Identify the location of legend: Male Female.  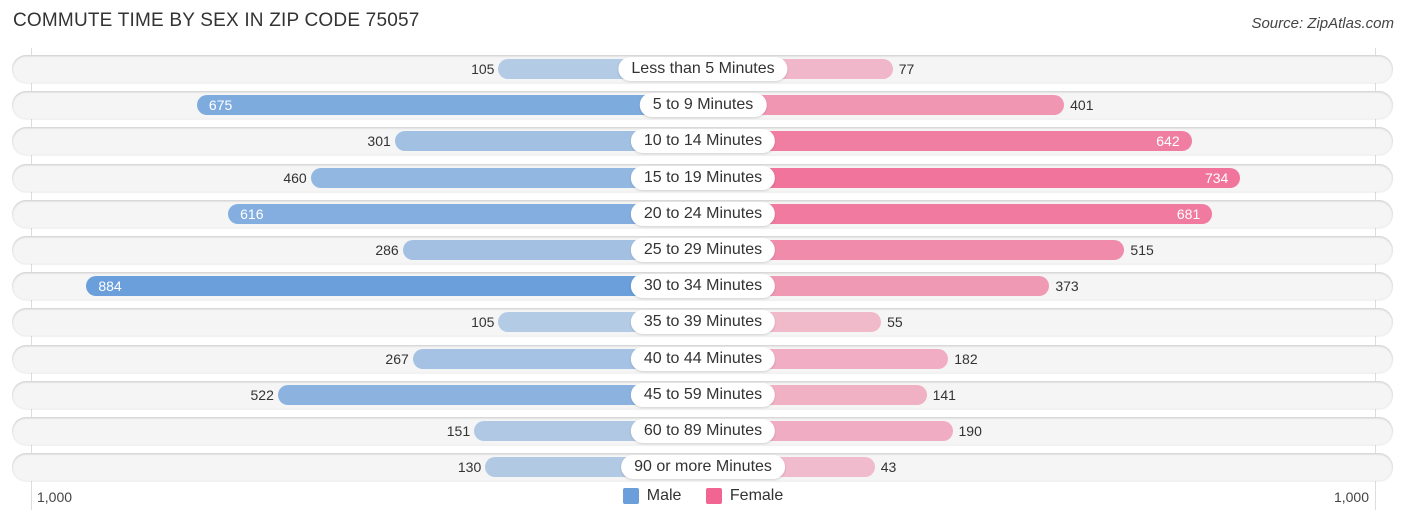
(703, 498).